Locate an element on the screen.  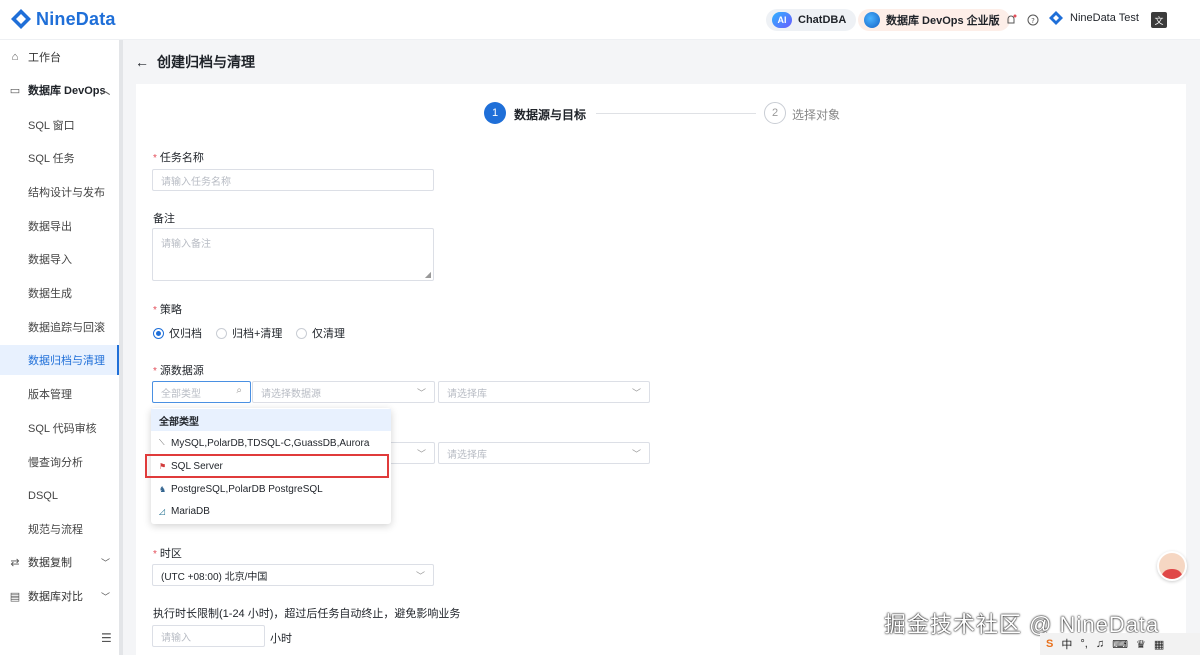
grid-icon: ▦ is located at coordinates (1159, 644).